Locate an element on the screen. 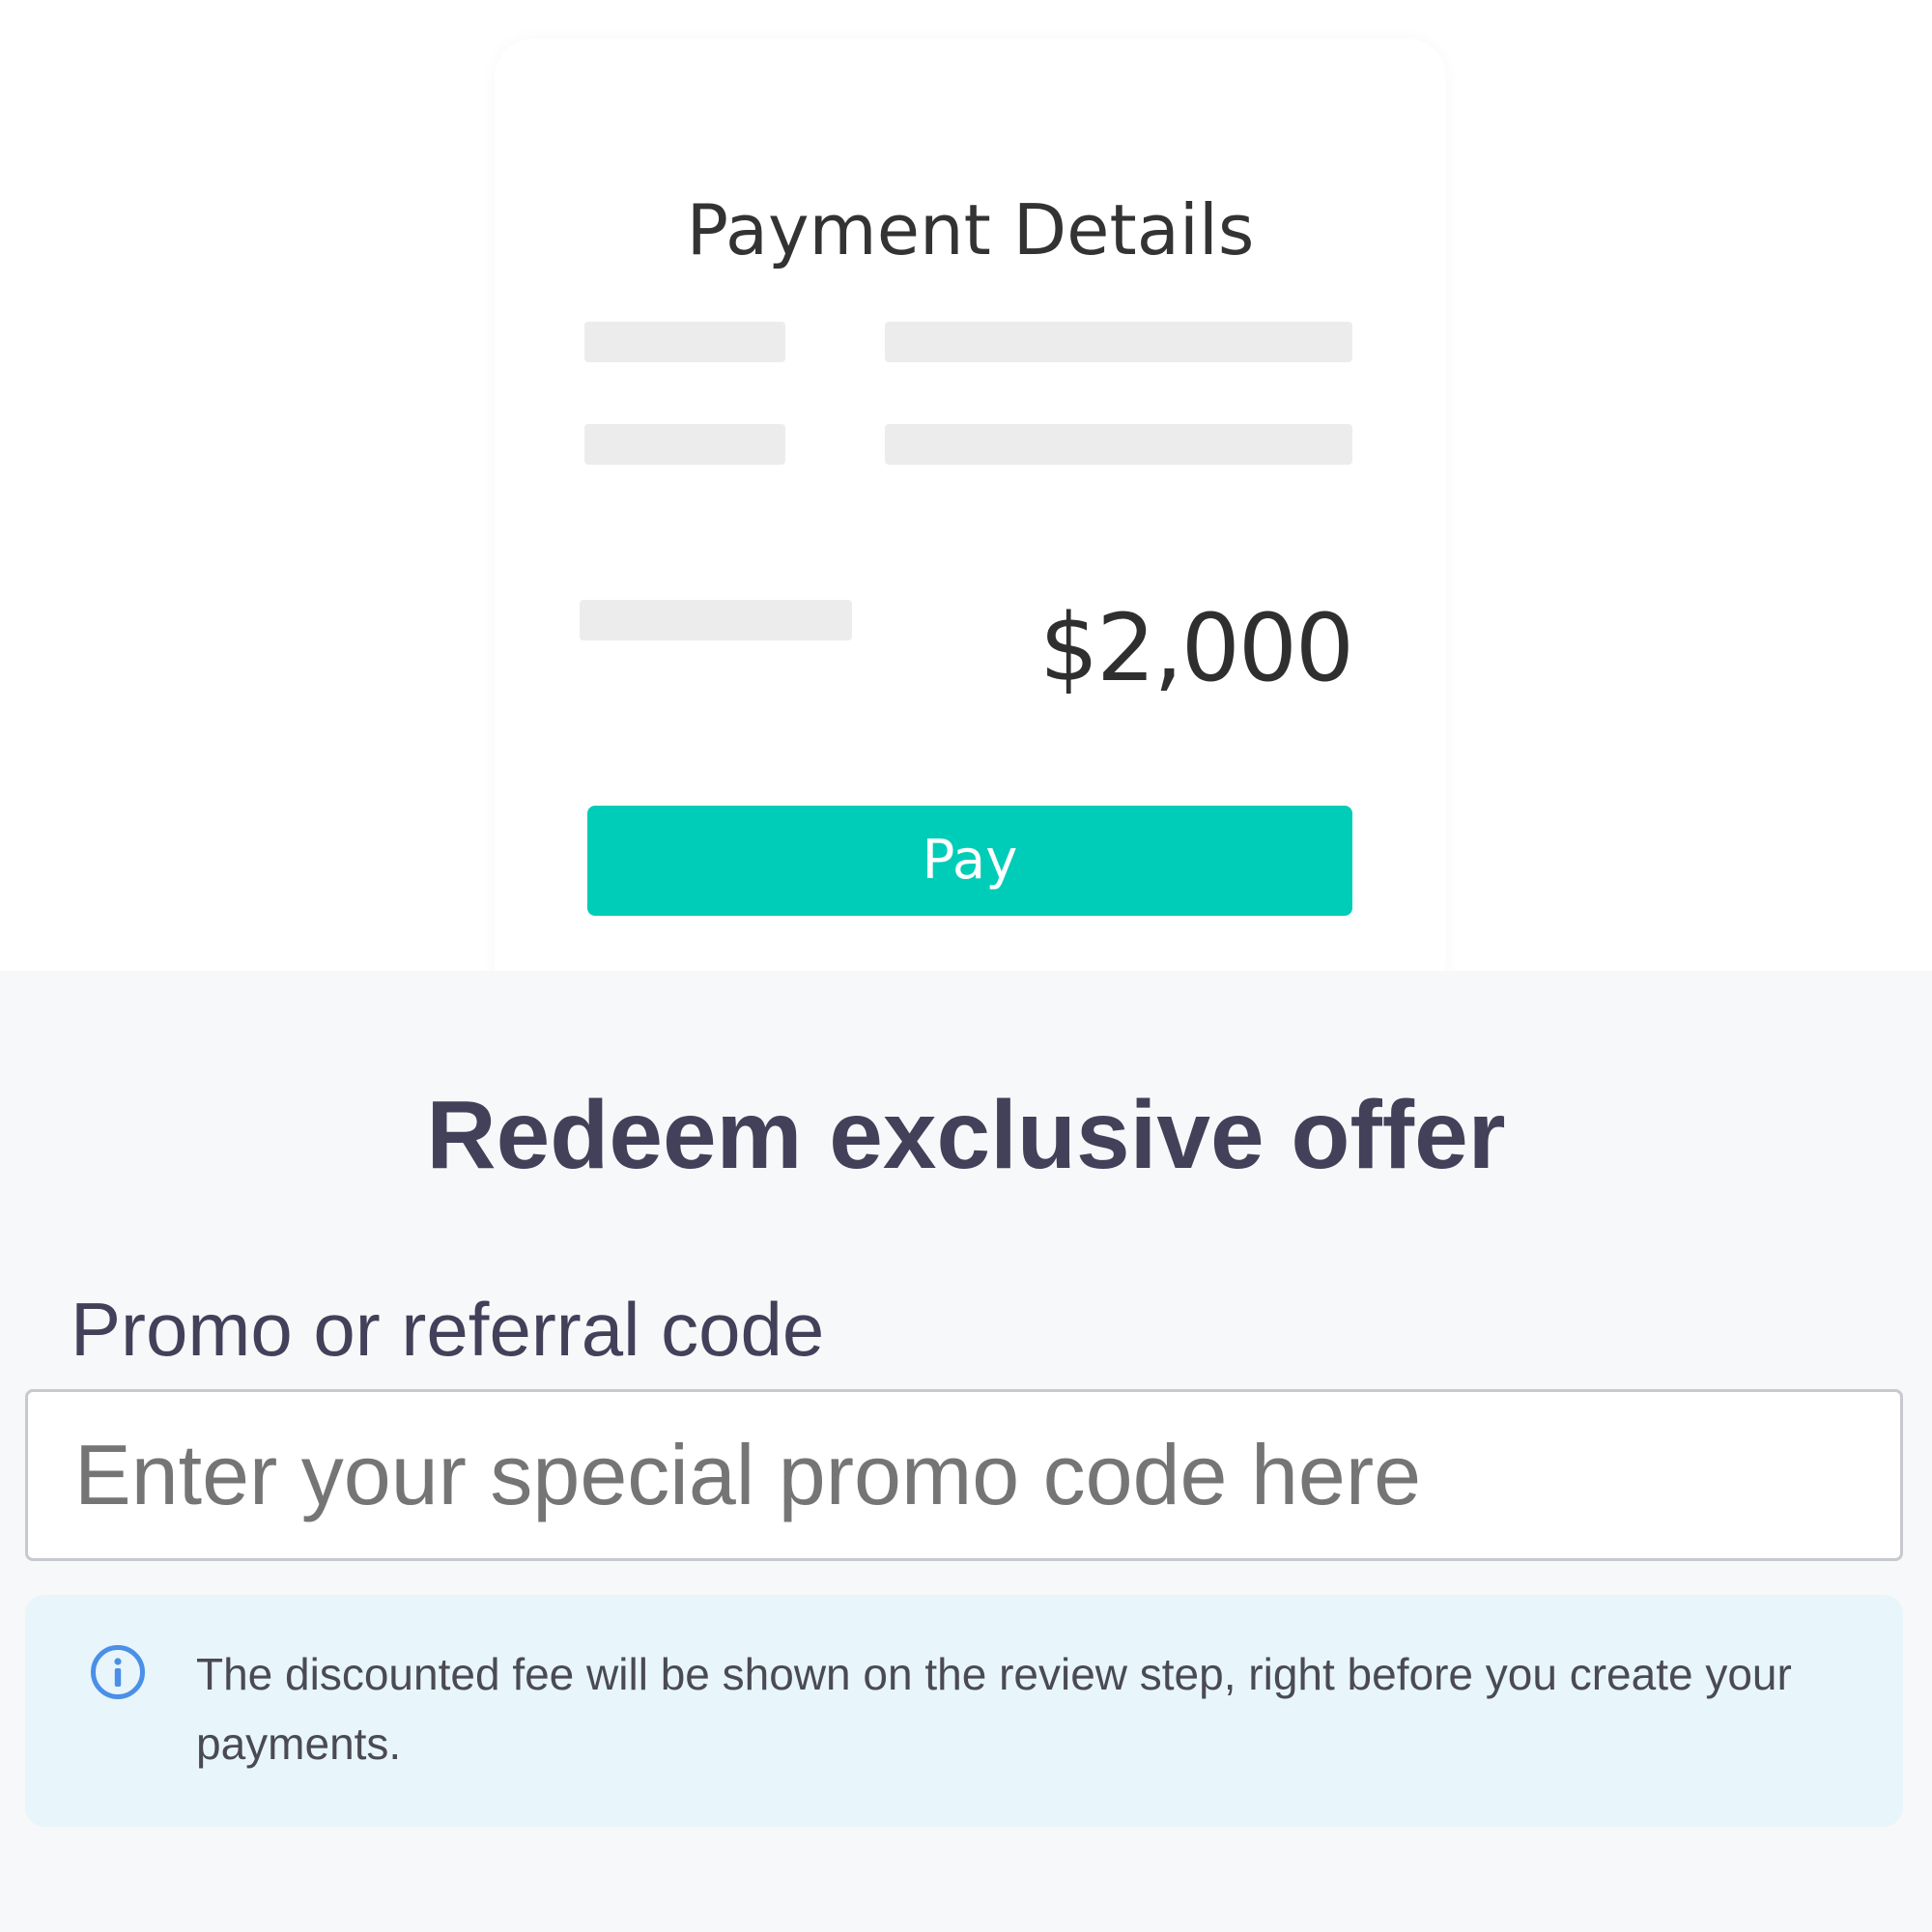 The image size is (1932, 1932). info-icon is located at coordinates (118, 1672).